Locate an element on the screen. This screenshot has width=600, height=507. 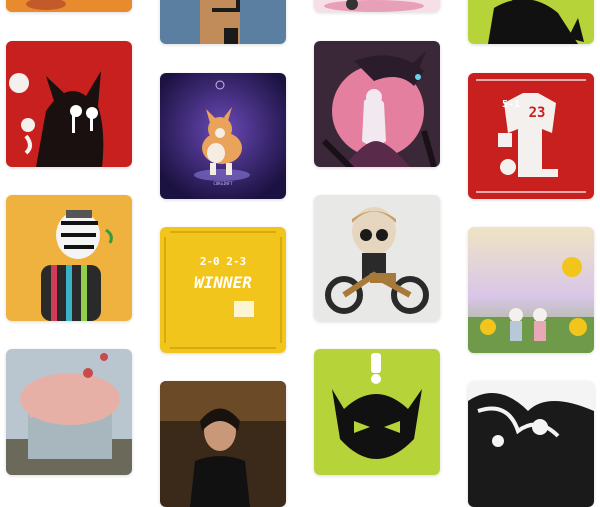
ink-art-image is located at coordinates (531, 444).